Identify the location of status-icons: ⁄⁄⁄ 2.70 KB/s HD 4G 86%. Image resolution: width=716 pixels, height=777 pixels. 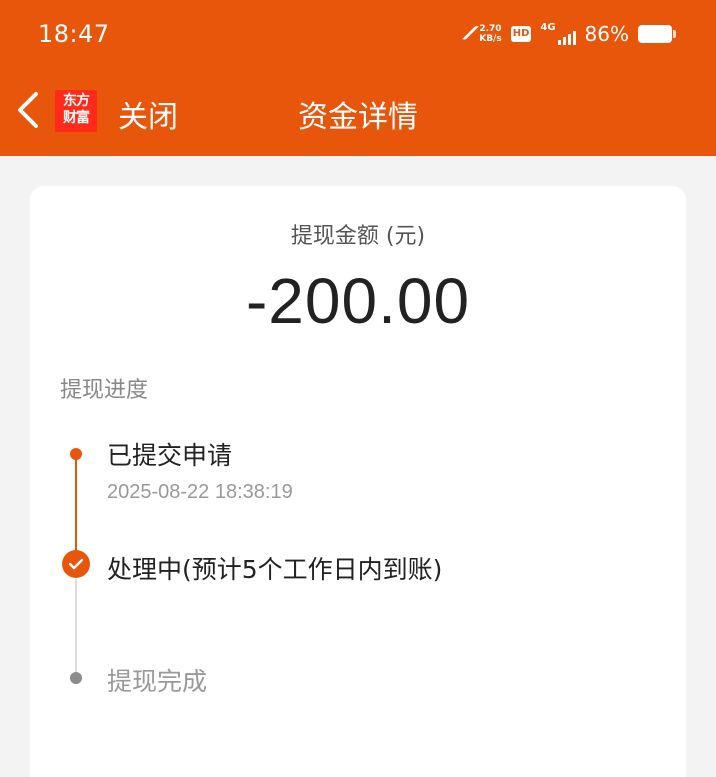
(570, 34).